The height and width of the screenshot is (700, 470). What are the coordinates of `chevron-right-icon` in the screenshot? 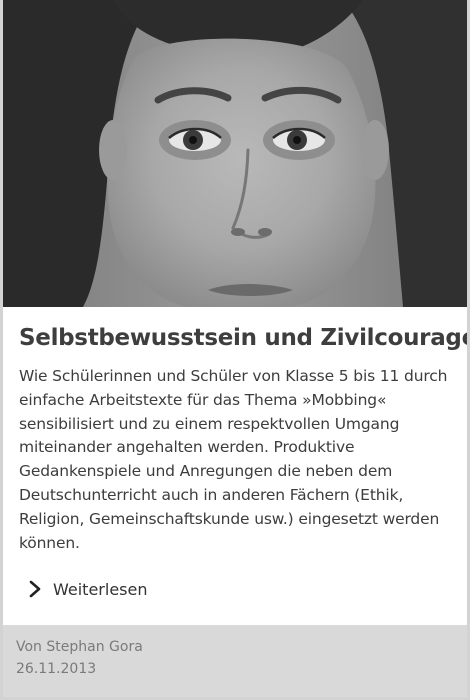 It's located at (35, 589).